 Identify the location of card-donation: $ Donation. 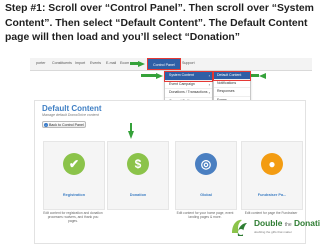
(138, 175).